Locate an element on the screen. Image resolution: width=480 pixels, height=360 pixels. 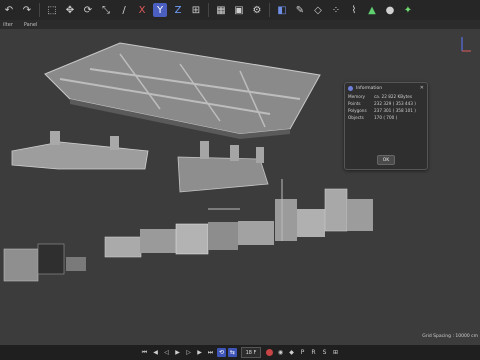
key-position-icon: P is located at coordinates (302, 352).